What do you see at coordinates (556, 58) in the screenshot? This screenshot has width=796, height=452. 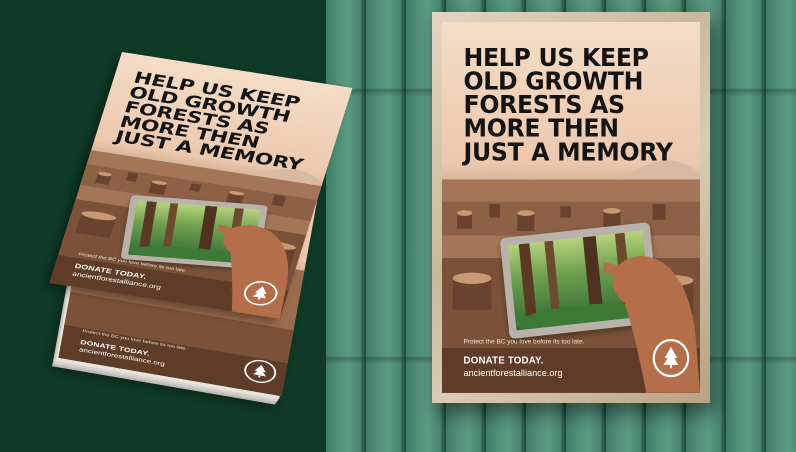 I see `headline-line: HELP US KEEP` at bounding box center [556, 58].